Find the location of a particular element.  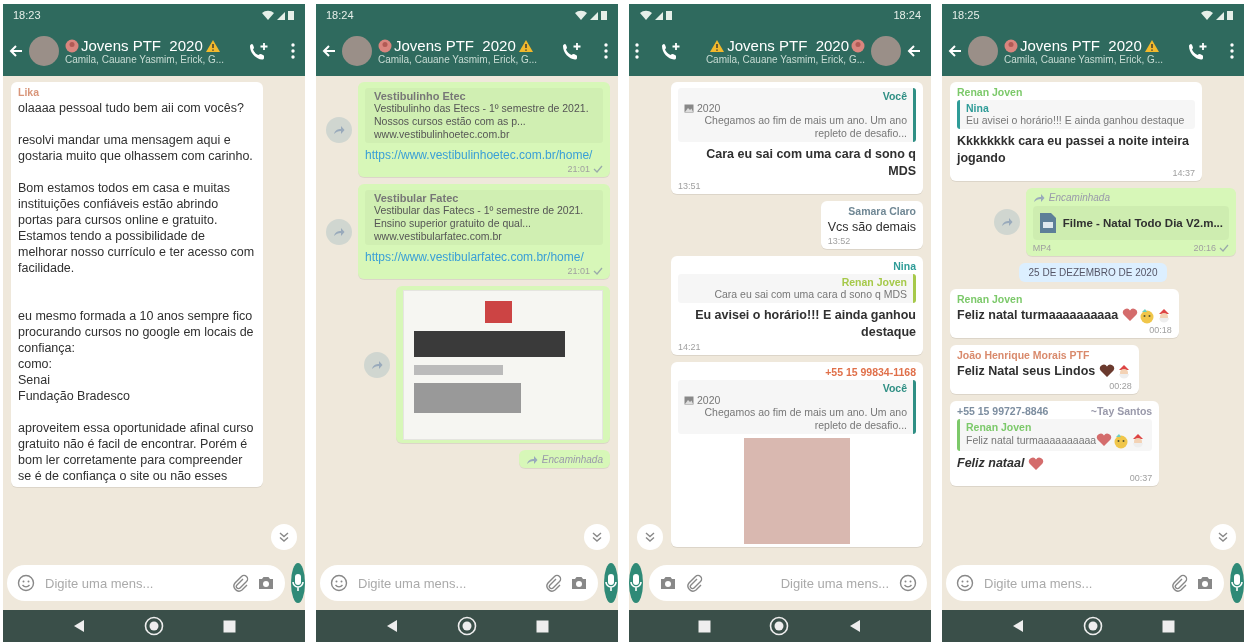

warning-icon is located at coordinates (525, 45).